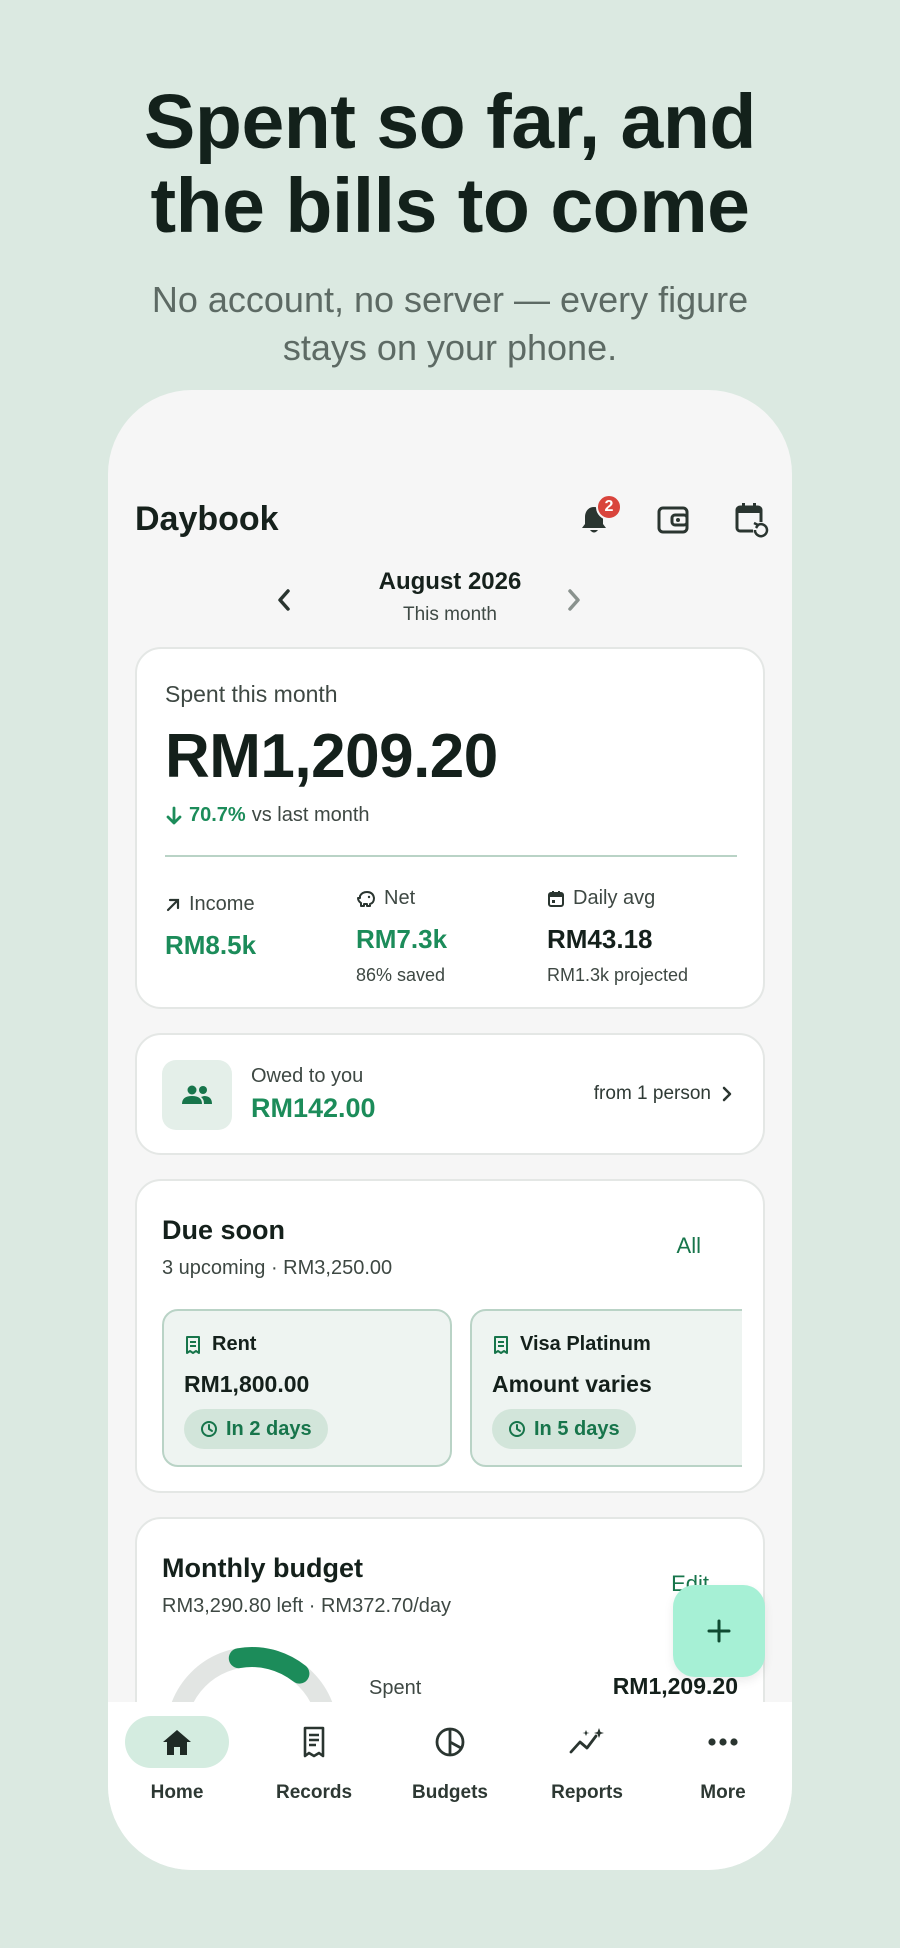  I want to click on nav-label: More, so click(723, 1792).